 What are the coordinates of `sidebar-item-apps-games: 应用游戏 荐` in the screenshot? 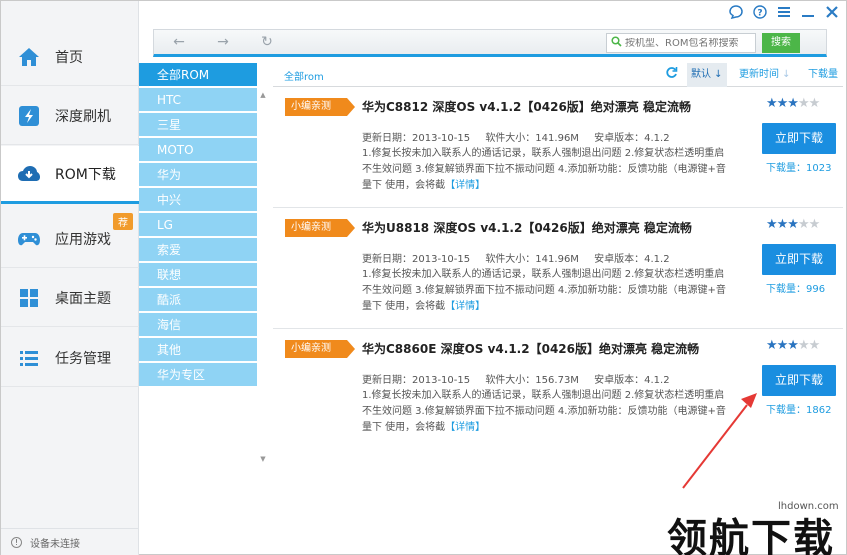 It's located at (70, 239).